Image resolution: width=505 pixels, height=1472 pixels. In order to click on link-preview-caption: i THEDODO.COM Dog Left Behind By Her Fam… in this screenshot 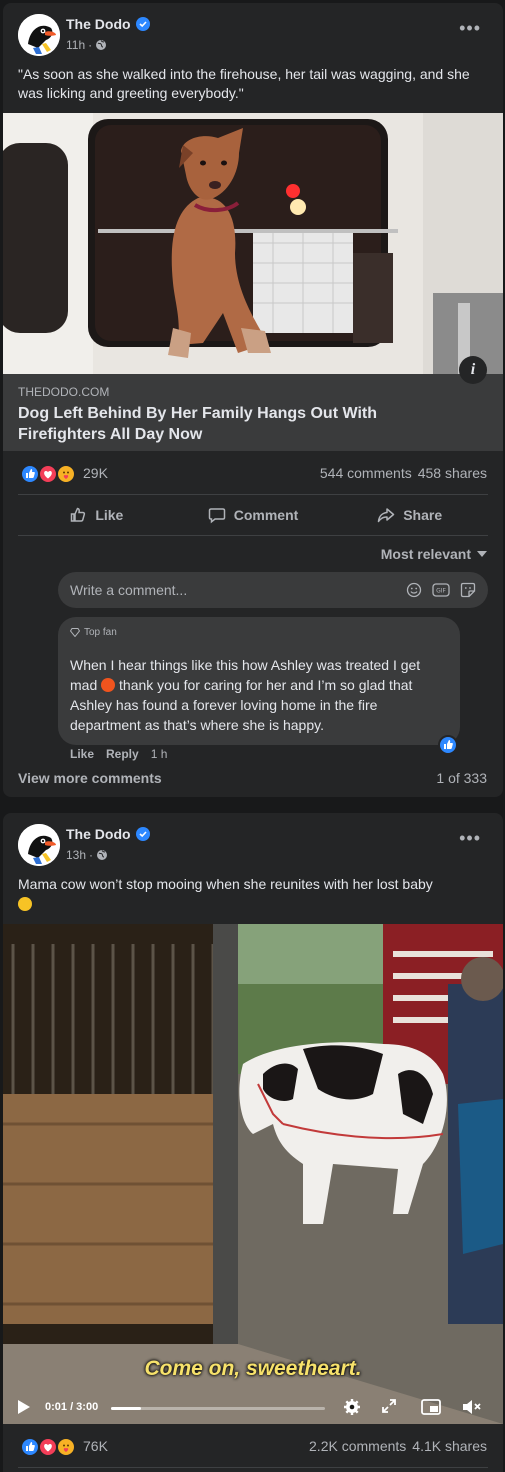, I will do `click(253, 403)`.